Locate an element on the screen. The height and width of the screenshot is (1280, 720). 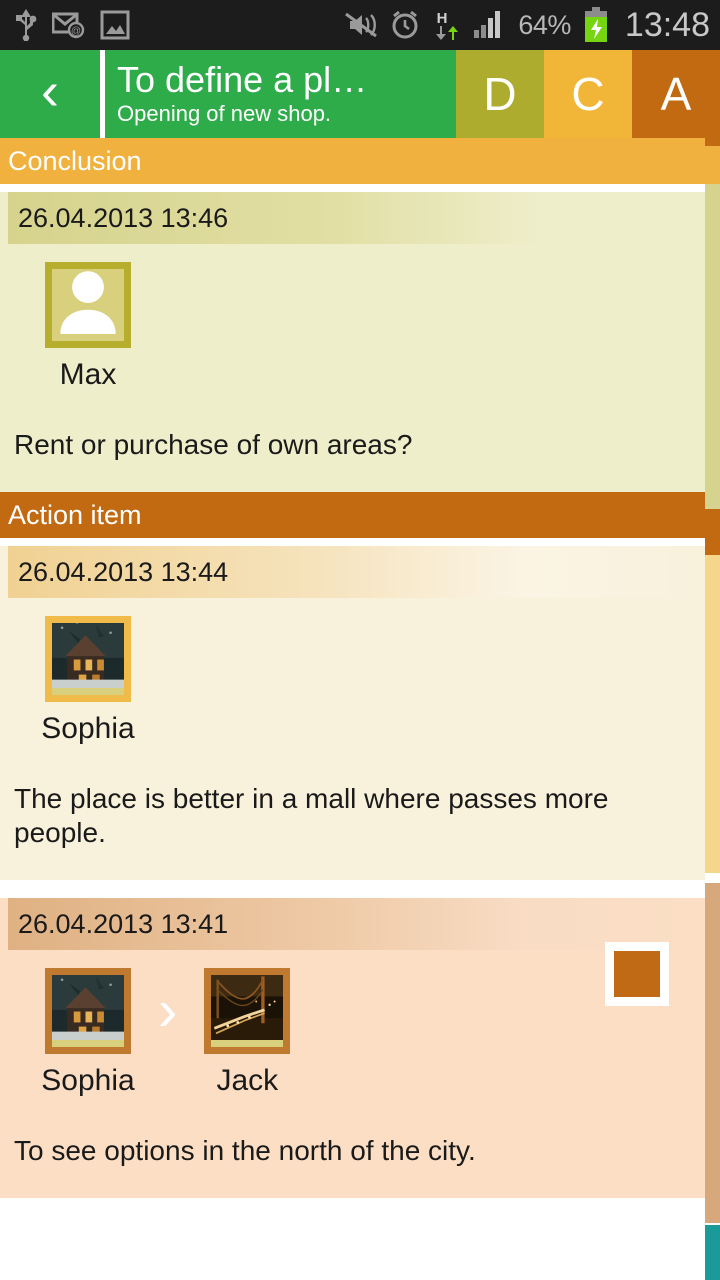
alarm-clock-icon is located at coordinates (405, 25).